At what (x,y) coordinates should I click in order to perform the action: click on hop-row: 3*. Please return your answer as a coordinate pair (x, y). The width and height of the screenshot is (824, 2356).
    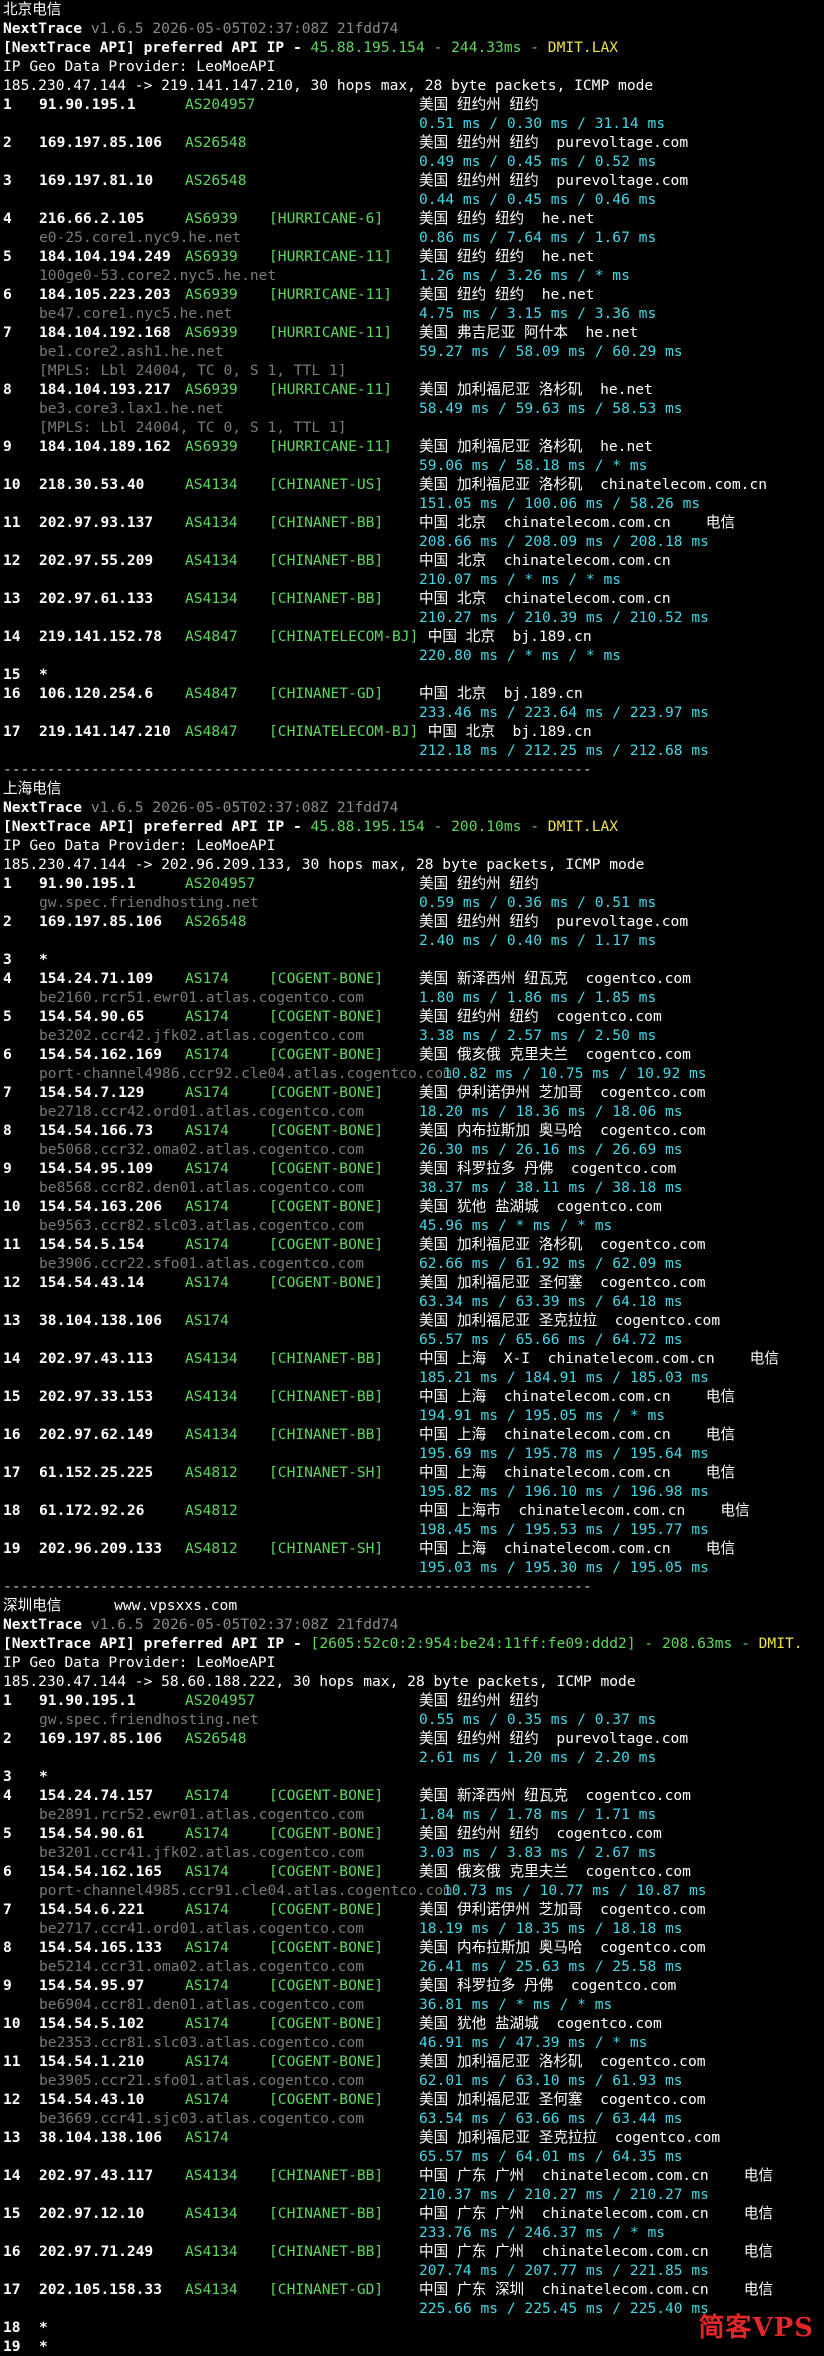
    Looking at the image, I should click on (413, 959).